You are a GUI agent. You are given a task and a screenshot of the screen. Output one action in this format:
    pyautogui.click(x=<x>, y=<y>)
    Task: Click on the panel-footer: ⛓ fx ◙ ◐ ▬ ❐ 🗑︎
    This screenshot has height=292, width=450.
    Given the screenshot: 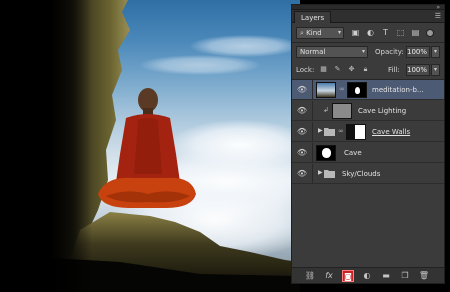 What is the action you would take?
    pyautogui.click(x=368, y=275)
    